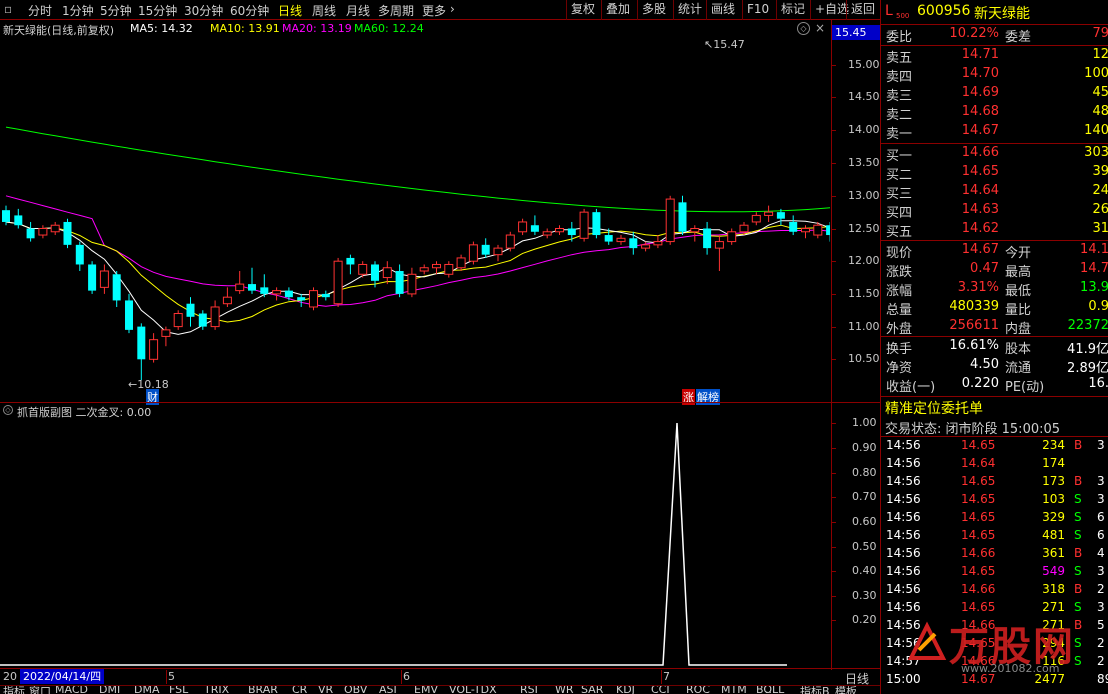  Describe the element at coordinates (974, 306) in the screenshot. I see `stat-value: 480339` at that location.